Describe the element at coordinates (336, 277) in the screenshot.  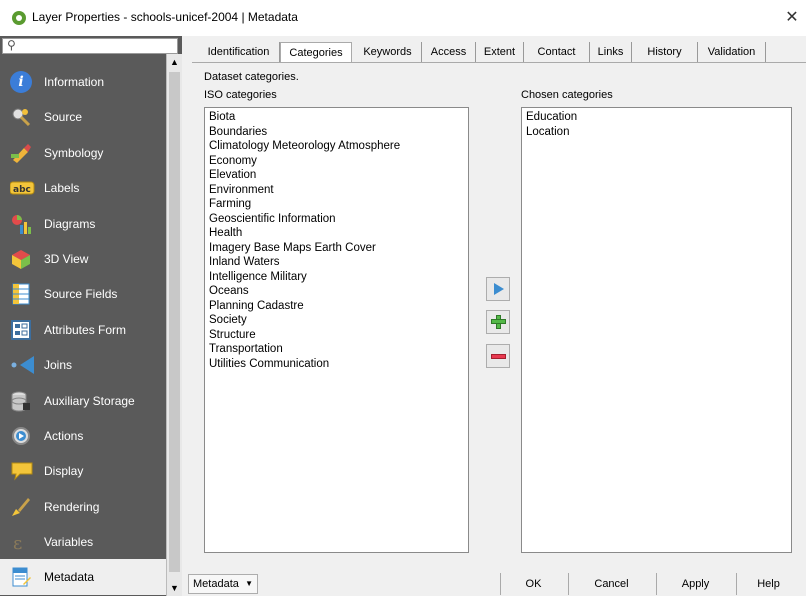
I see `list-item: Intelligence Military` at that location.